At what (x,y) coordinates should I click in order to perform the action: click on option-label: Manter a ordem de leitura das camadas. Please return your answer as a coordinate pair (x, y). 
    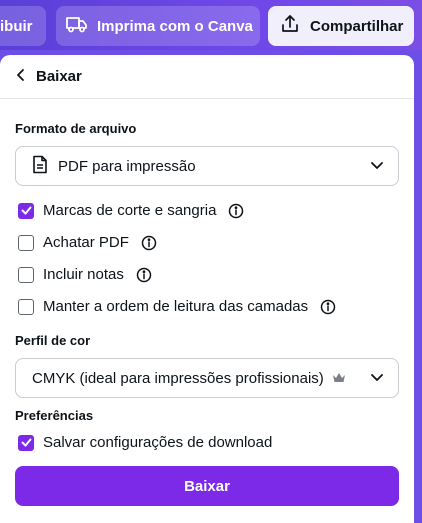
    Looking at the image, I should click on (176, 306).